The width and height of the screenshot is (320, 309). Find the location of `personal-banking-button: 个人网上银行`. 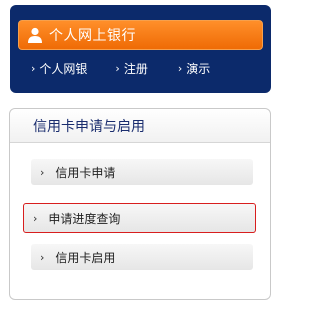

personal-banking-button: 个人网上银行 is located at coordinates (140, 35).